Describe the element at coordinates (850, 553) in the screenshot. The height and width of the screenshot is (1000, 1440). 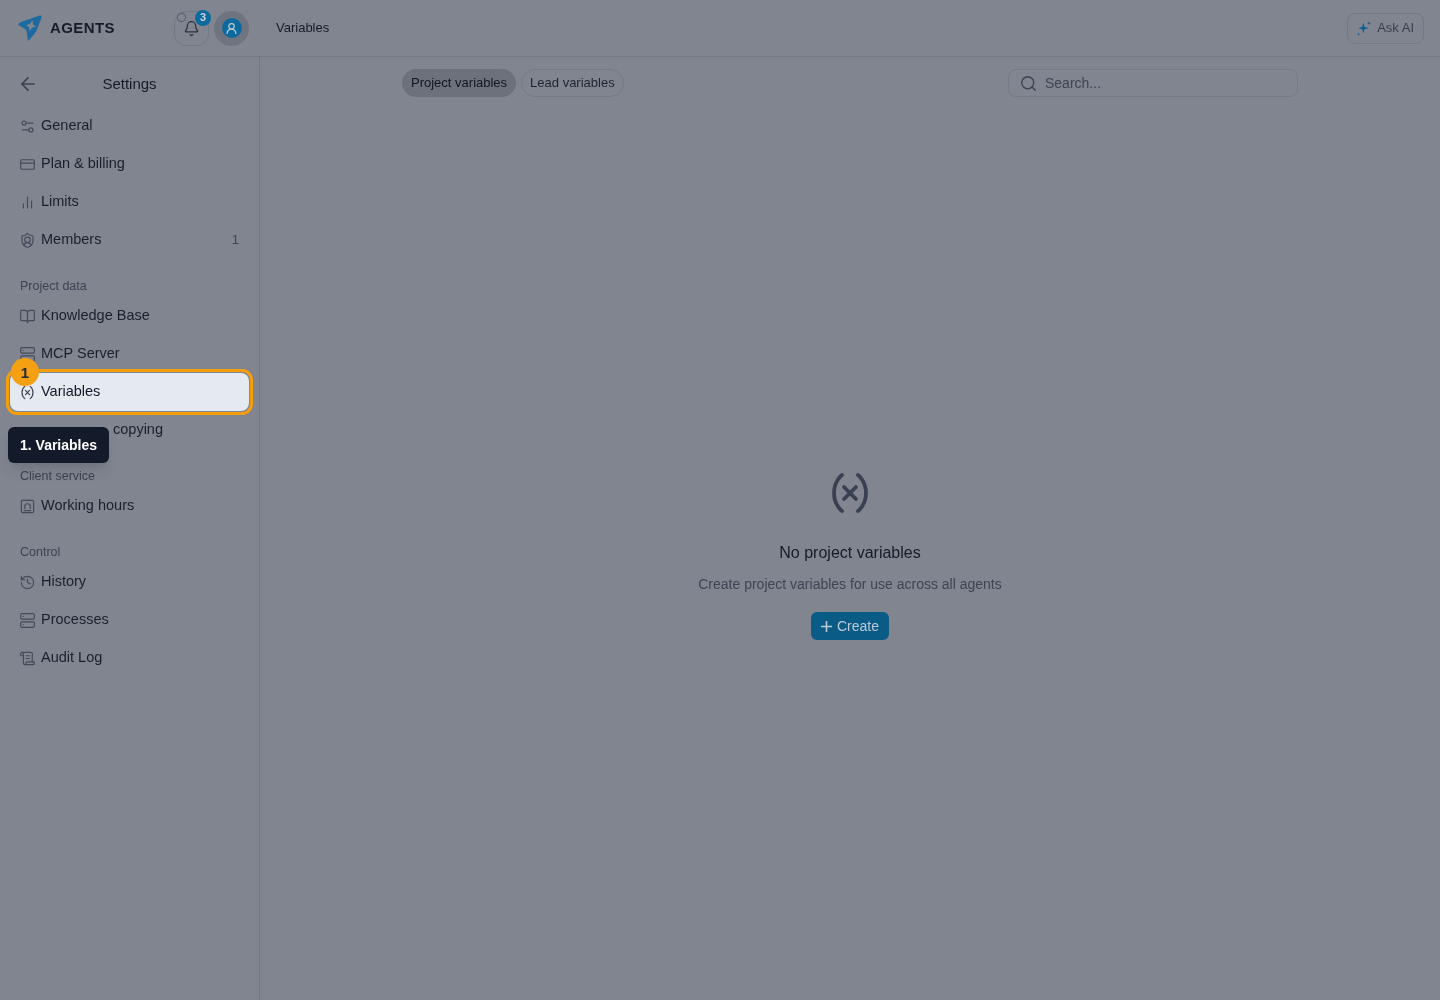
I see `empty-state-title: No project variables` at that location.